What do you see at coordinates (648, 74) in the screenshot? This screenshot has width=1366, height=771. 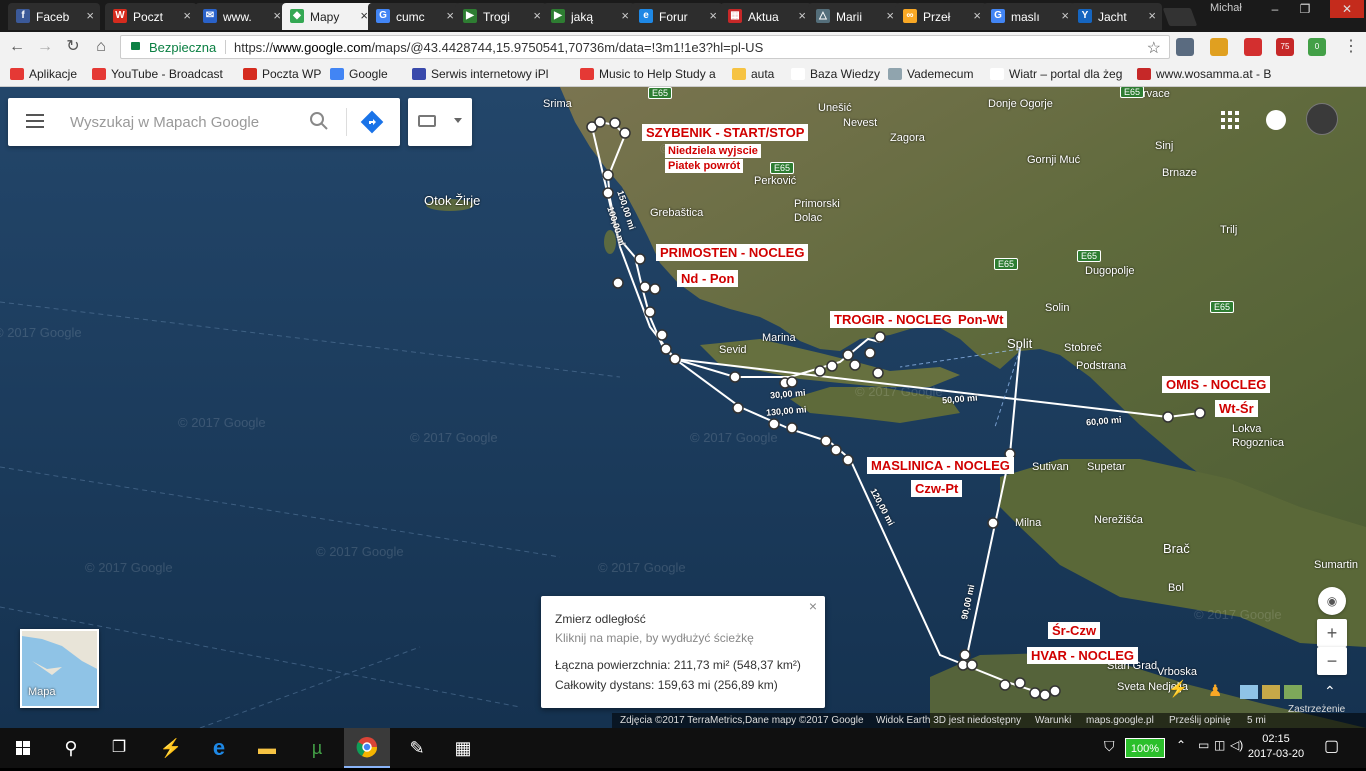 I see `bookmark-item: Music to Help Study a` at bounding box center [648, 74].